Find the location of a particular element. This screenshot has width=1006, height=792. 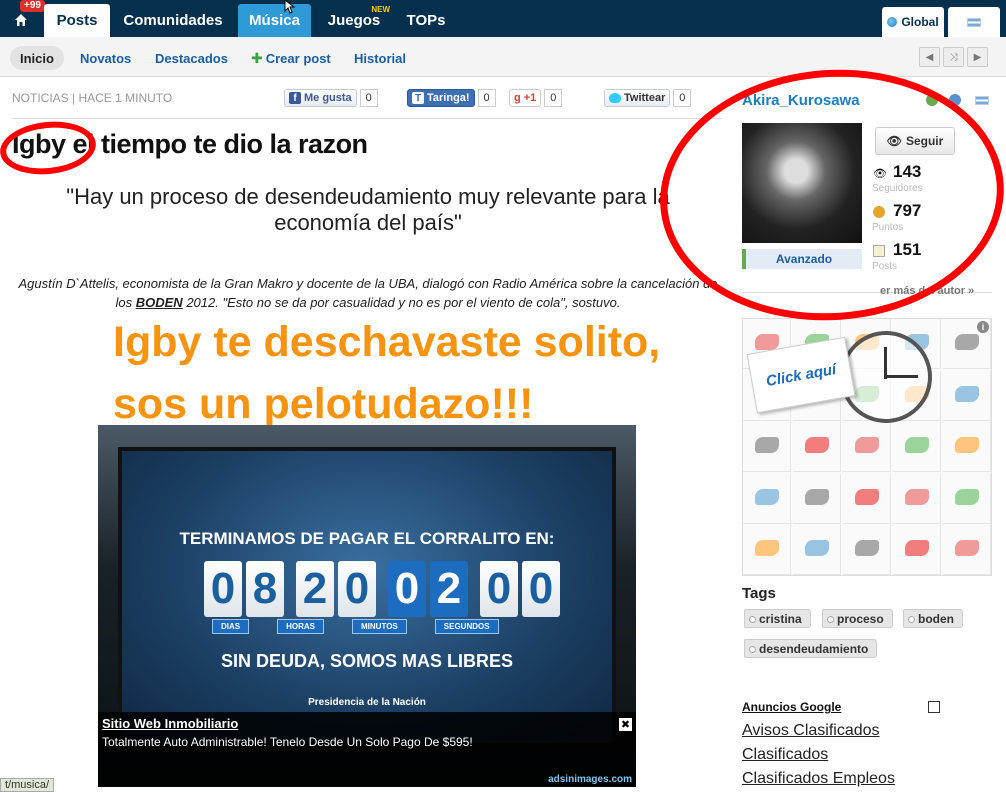

lead-boden-link: BODEN is located at coordinates (159, 302).